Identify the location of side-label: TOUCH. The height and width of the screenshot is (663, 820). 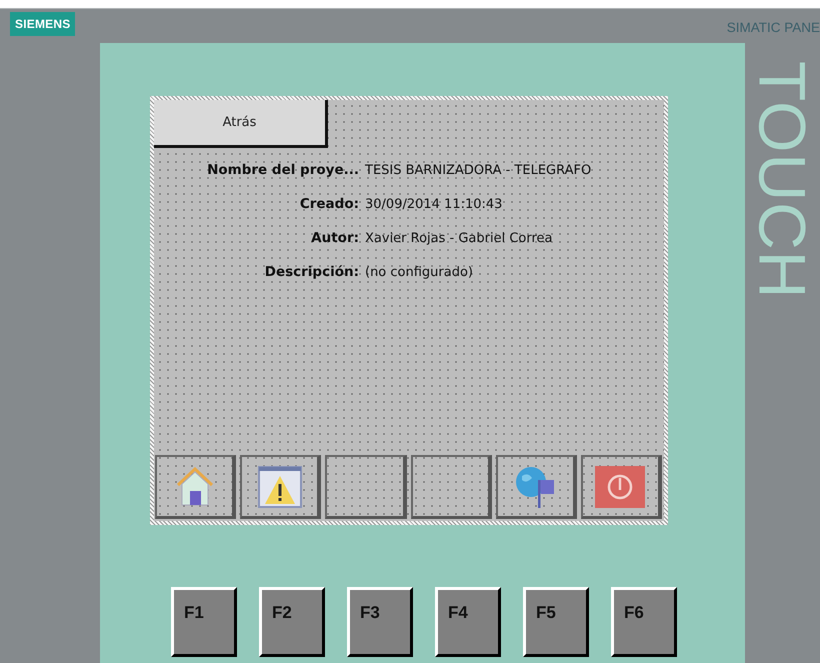
(783, 180).